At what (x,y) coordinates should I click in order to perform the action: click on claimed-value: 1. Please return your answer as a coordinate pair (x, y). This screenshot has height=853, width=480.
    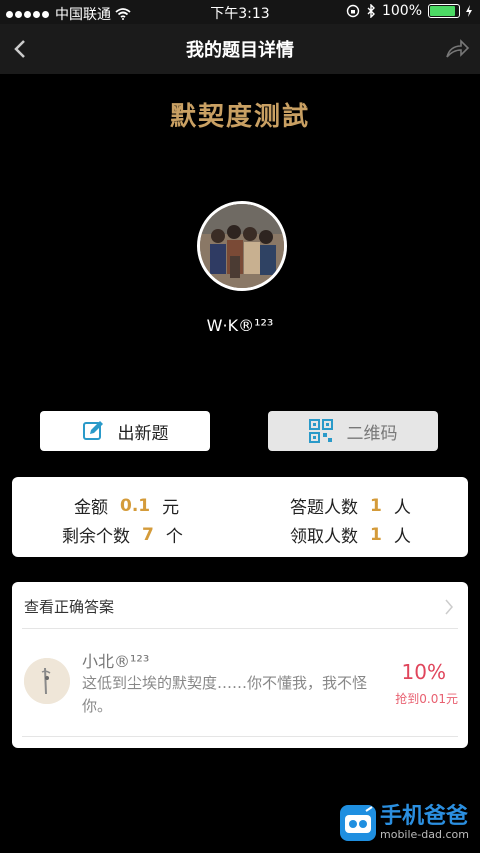
    Looking at the image, I should click on (376, 534).